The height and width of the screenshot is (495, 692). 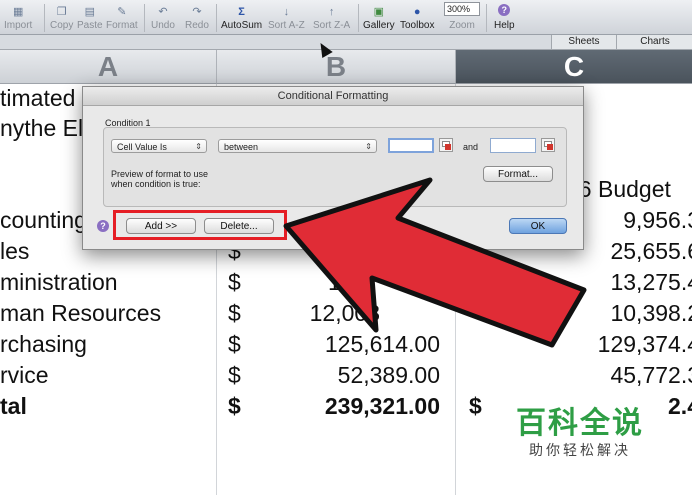 I want to click on cell-b-administration: 13,, so click(x=330, y=282).